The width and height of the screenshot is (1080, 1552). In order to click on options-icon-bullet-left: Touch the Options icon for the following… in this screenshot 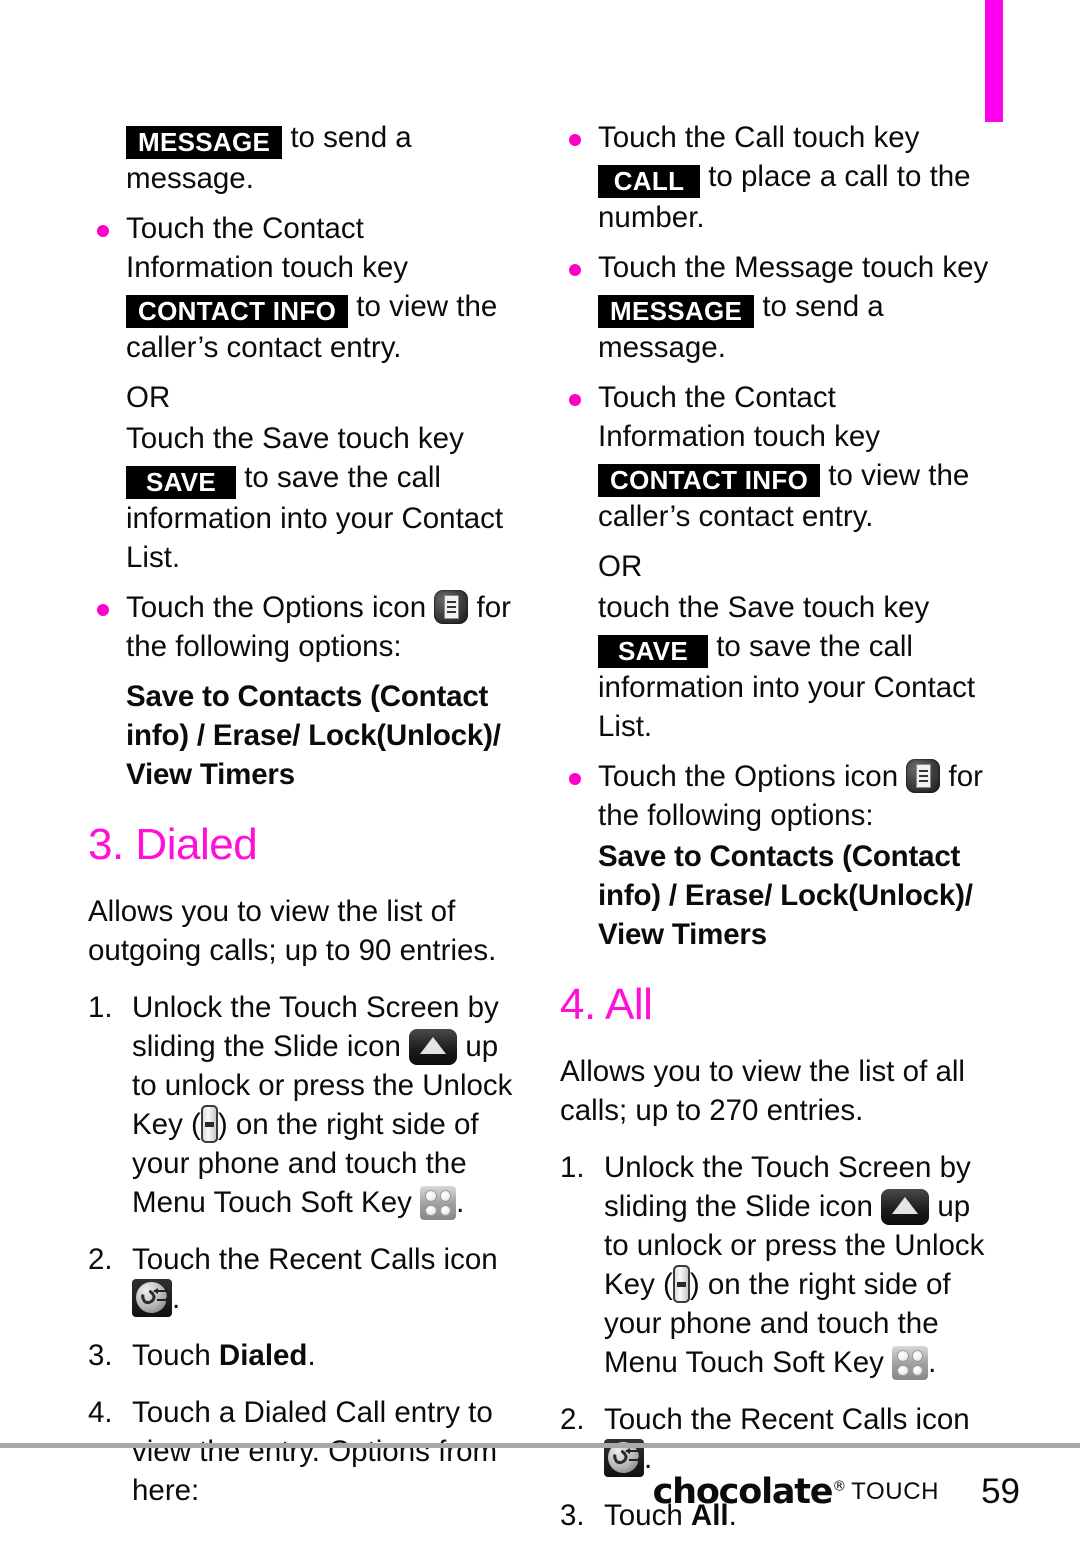, I will do `click(303, 627)`.